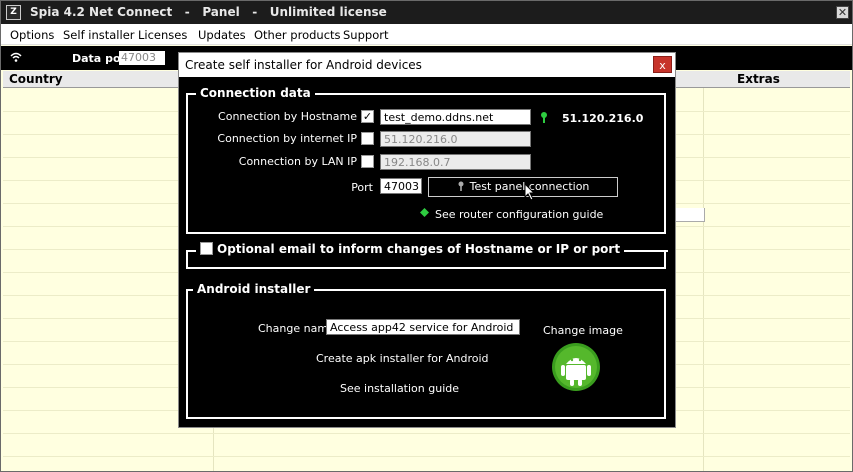  What do you see at coordinates (16, 57) in the screenshot?
I see `wifi-icon` at bounding box center [16, 57].